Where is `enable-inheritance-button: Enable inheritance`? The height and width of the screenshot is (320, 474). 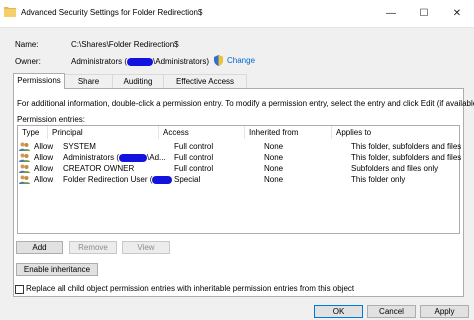
enable-inheritance-button: Enable inheritance is located at coordinates (57, 269).